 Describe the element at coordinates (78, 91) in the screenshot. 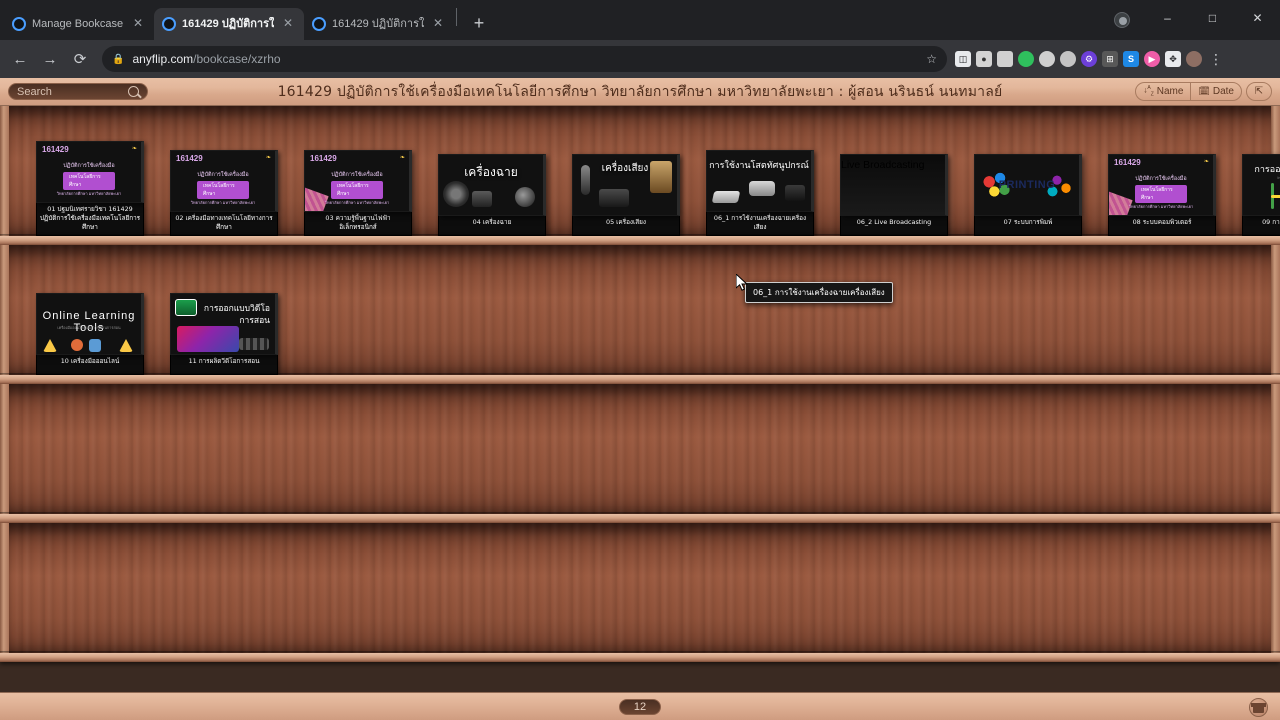

I see `search-input: Search` at that location.